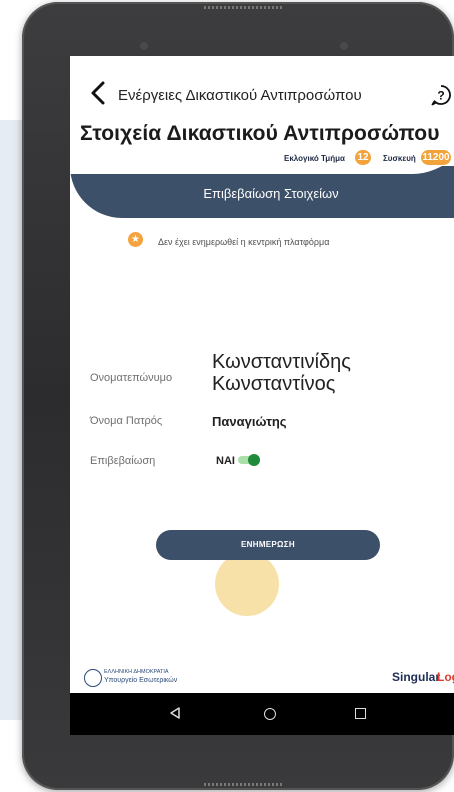 The height and width of the screenshot is (792, 454). What do you see at coordinates (244, 784) in the screenshot?
I see `speaker-grill-bottom` at bounding box center [244, 784].